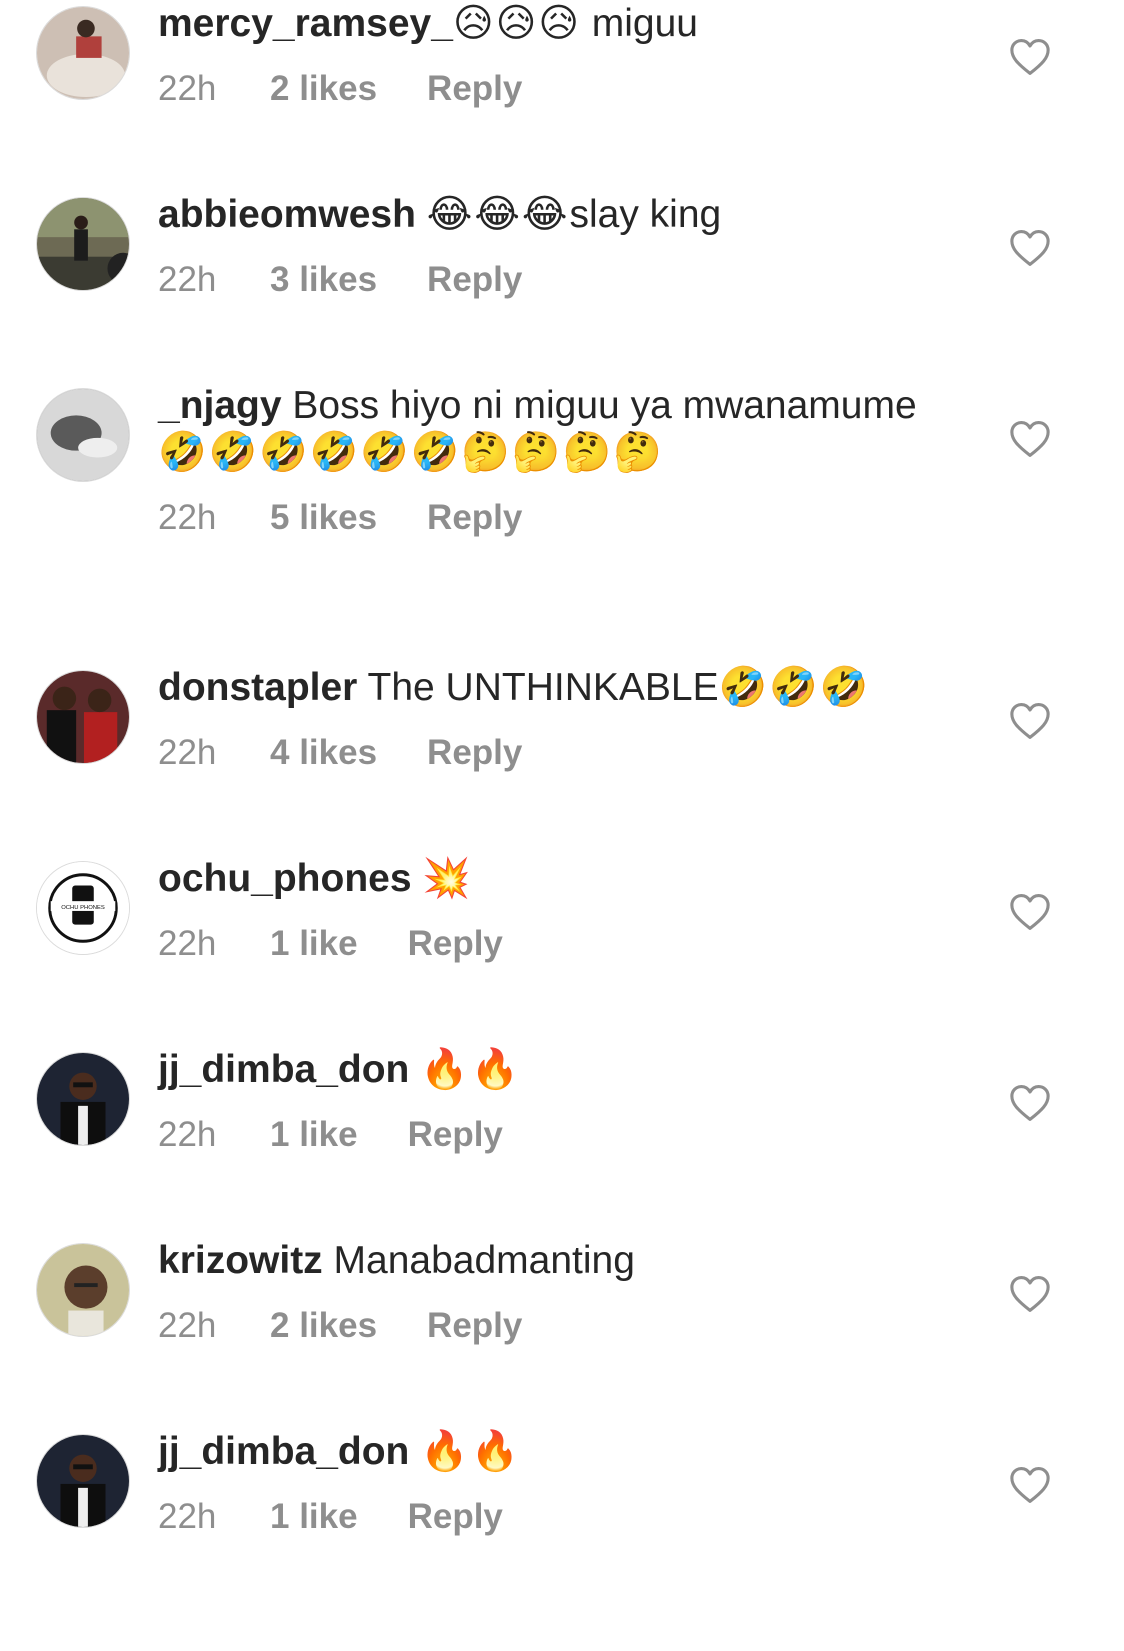  I want to click on ochu-logo-text: OCHU PHONES, so click(83, 908).